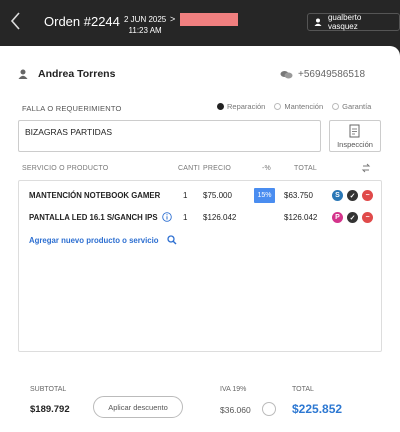  I want to click on service-type-icon: S, so click(337, 195).